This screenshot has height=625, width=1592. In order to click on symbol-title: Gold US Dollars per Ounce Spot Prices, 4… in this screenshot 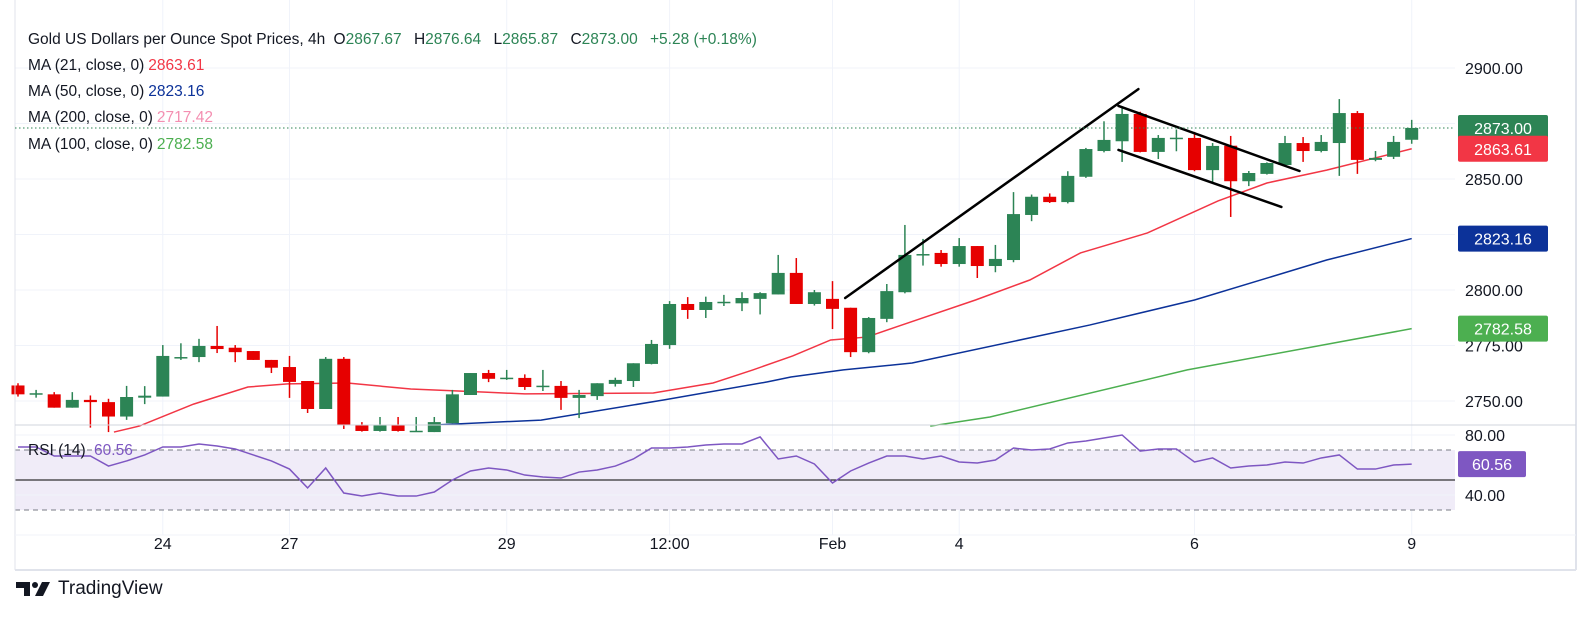, I will do `click(177, 39)`.